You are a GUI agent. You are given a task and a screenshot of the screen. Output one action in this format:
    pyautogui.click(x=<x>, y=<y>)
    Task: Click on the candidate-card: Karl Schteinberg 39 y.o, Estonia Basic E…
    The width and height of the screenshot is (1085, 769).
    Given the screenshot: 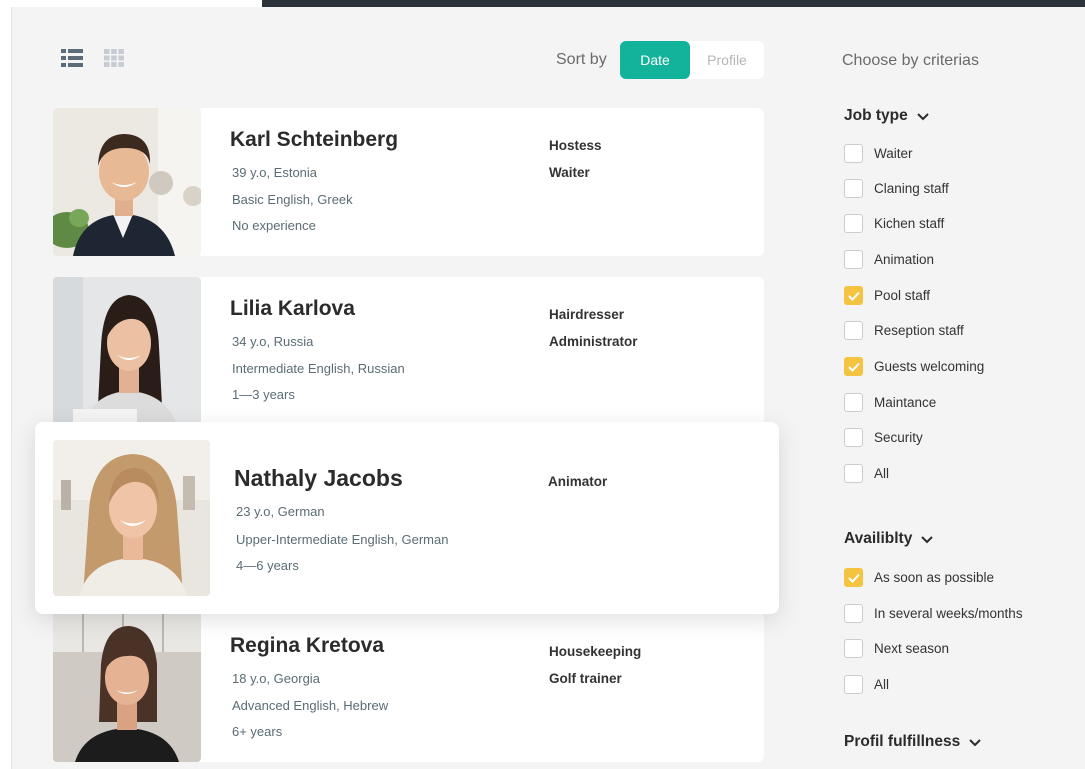 What is the action you would take?
    pyautogui.click(x=408, y=182)
    